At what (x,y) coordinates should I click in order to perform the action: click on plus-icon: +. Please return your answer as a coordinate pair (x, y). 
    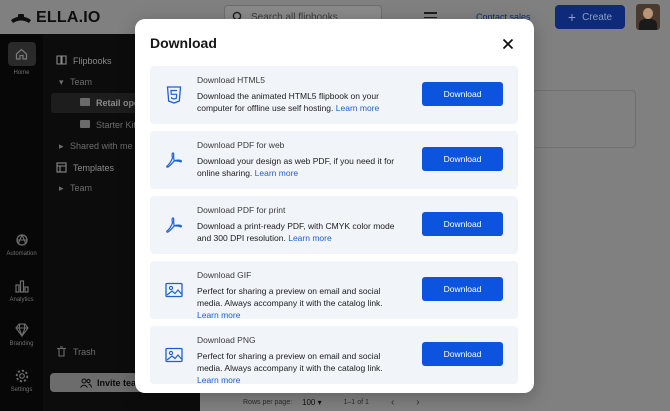
    Looking at the image, I should click on (572, 17).